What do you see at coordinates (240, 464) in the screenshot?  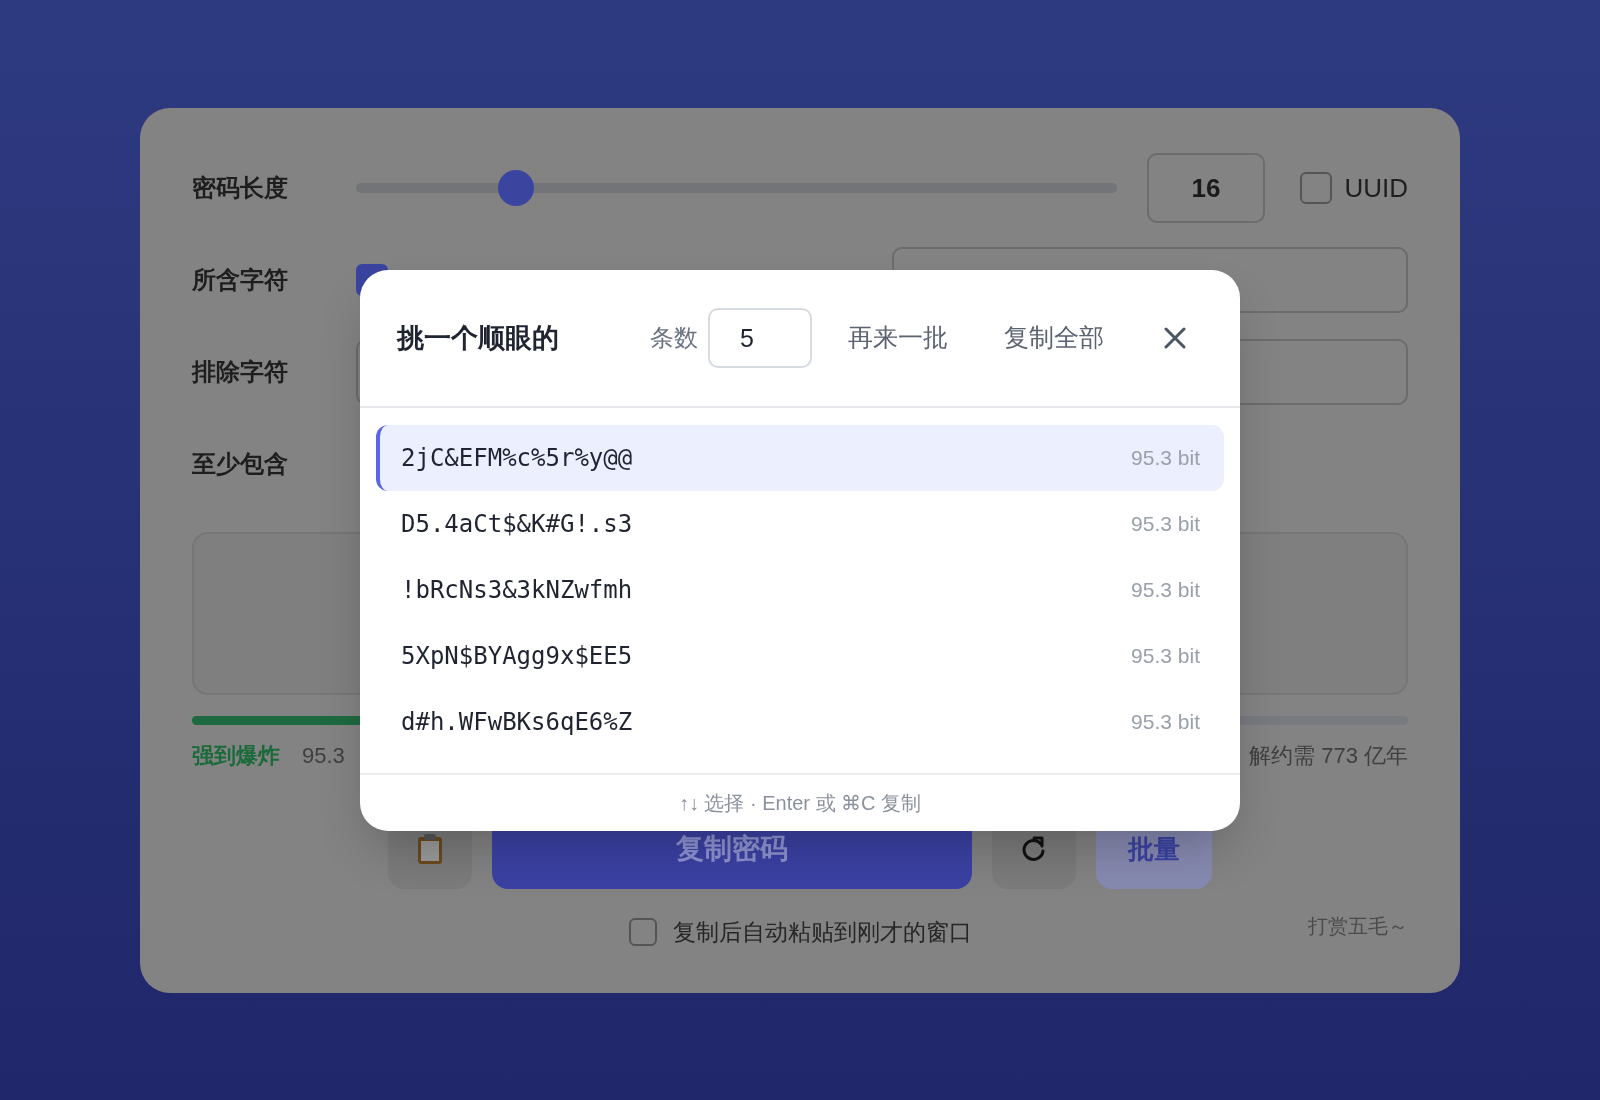 I see `setting-label: 至少包含` at bounding box center [240, 464].